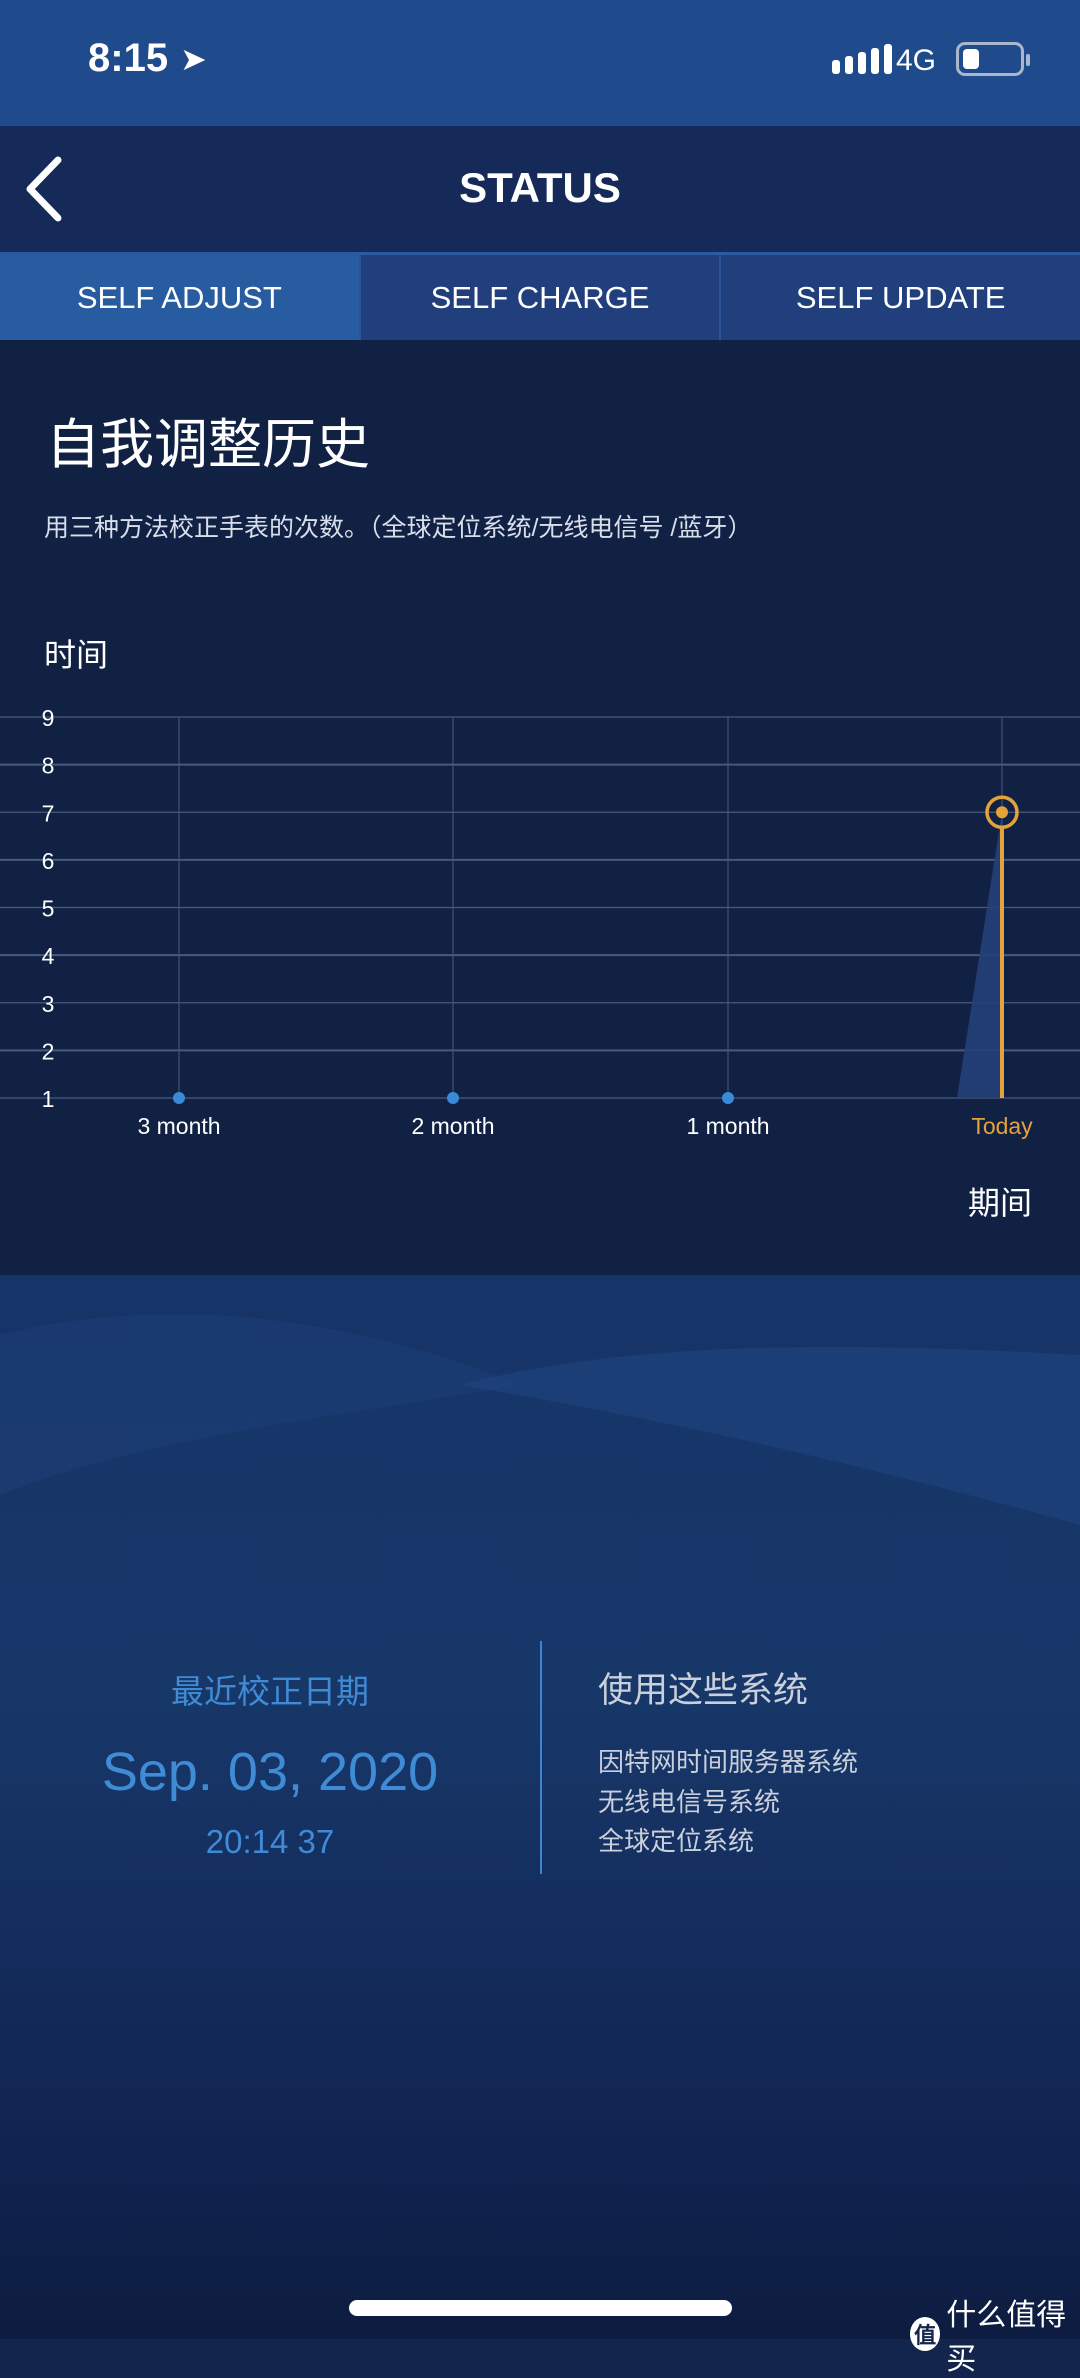 Image resolution: width=1080 pixels, height=2378 pixels. I want to click on system-item: 全球定位系统, so click(676, 1841).